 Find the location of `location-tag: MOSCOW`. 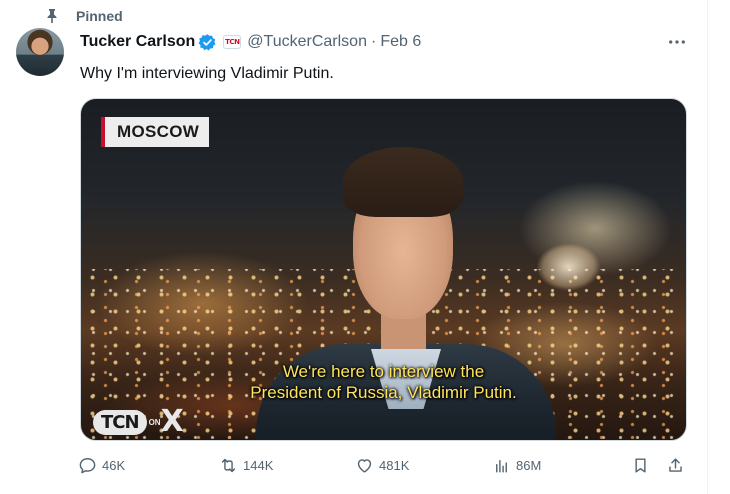

location-tag: MOSCOW is located at coordinates (155, 132).